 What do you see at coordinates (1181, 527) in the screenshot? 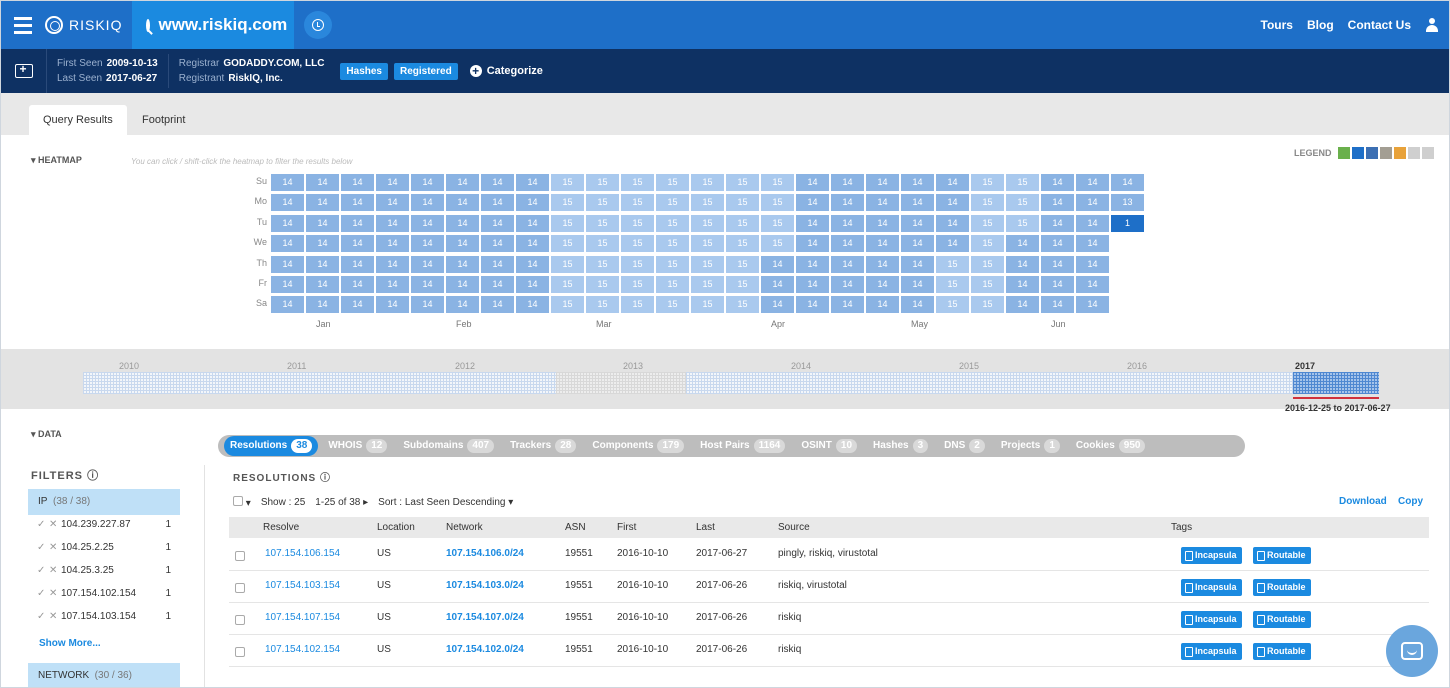
I see `col-tags: Tags` at bounding box center [1181, 527].